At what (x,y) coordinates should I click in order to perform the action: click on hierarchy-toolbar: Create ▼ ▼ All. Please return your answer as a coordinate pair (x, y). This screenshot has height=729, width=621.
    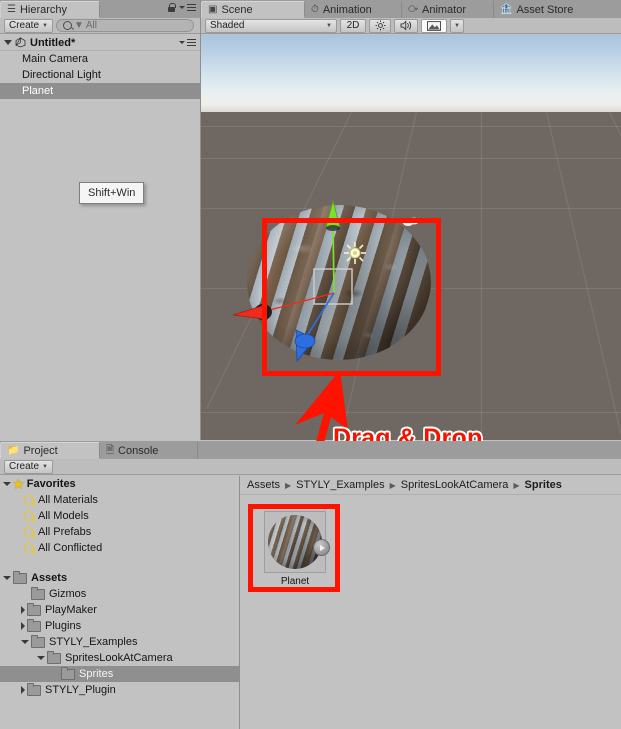
    Looking at the image, I should click on (100, 26).